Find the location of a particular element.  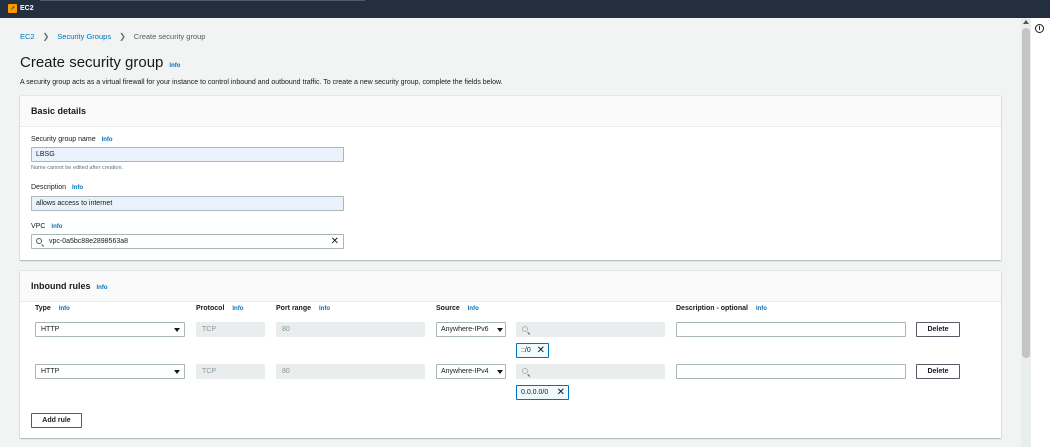

page-scrollbar is located at coordinates (1026, 232).